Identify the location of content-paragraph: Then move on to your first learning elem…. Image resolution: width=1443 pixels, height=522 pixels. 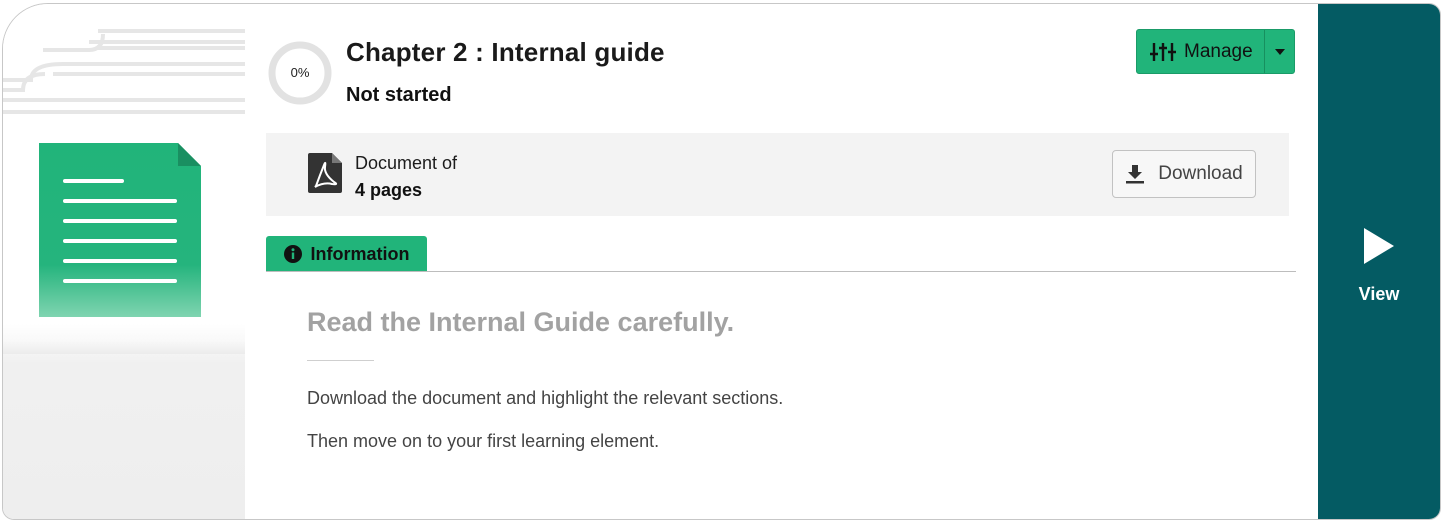
(483, 441).